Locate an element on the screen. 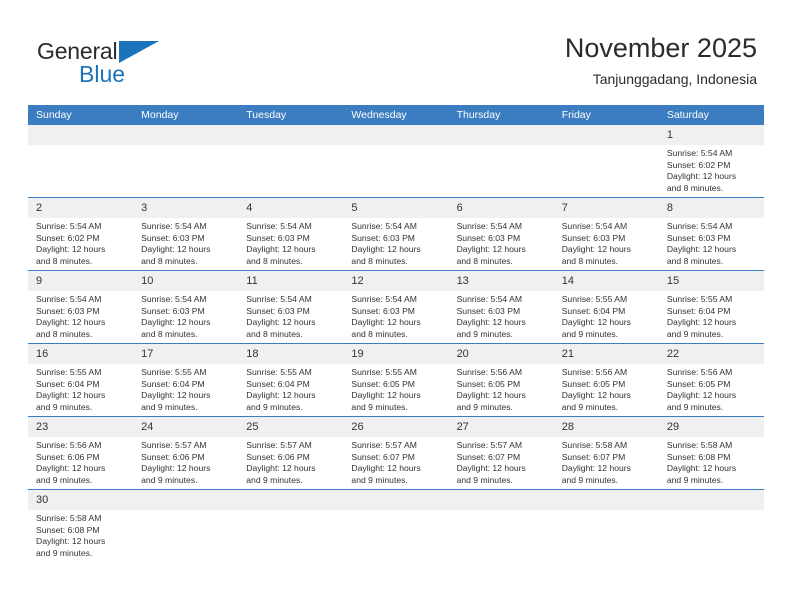 The height and width of the screenshot is (612, 792). brand-logo: General Blue is located at coordinates (117, 64).